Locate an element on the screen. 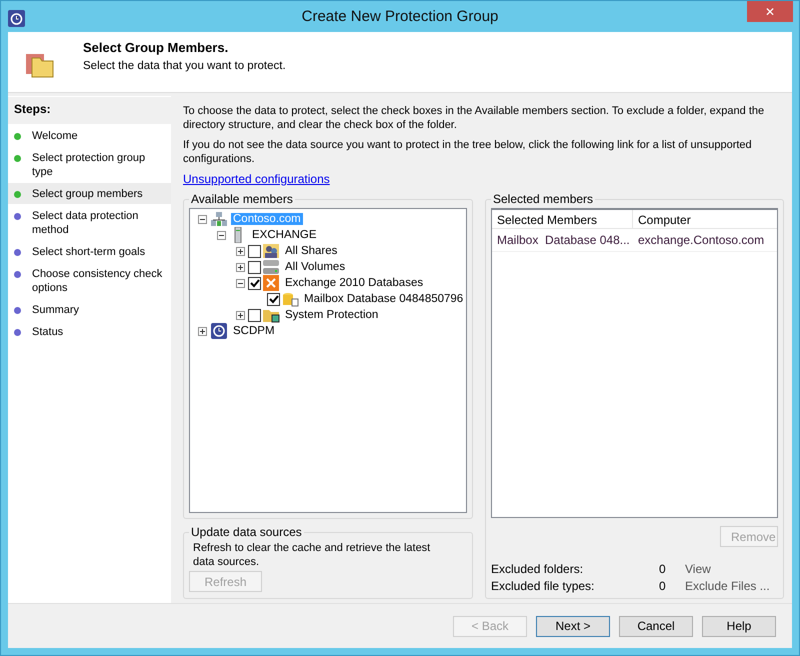  tree-item: EXCHANGE is located at coordinates (284, 235).